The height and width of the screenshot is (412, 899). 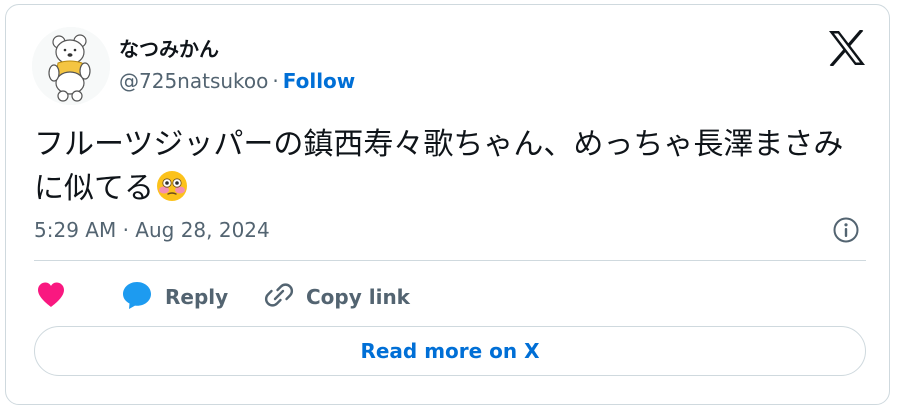 I want to click on avatar, so click(x=71, y=66).